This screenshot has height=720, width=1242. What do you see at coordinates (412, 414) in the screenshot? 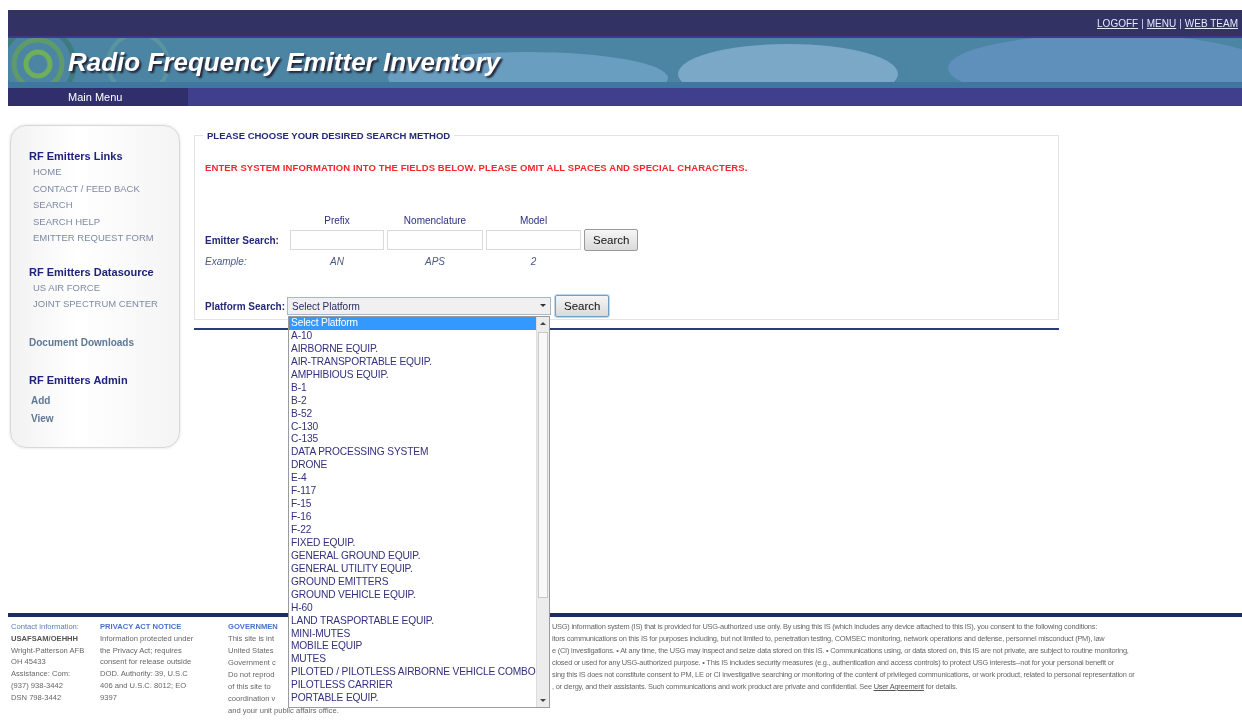
I see `dropdown-option: B-52` at bounding box center [412, 414].